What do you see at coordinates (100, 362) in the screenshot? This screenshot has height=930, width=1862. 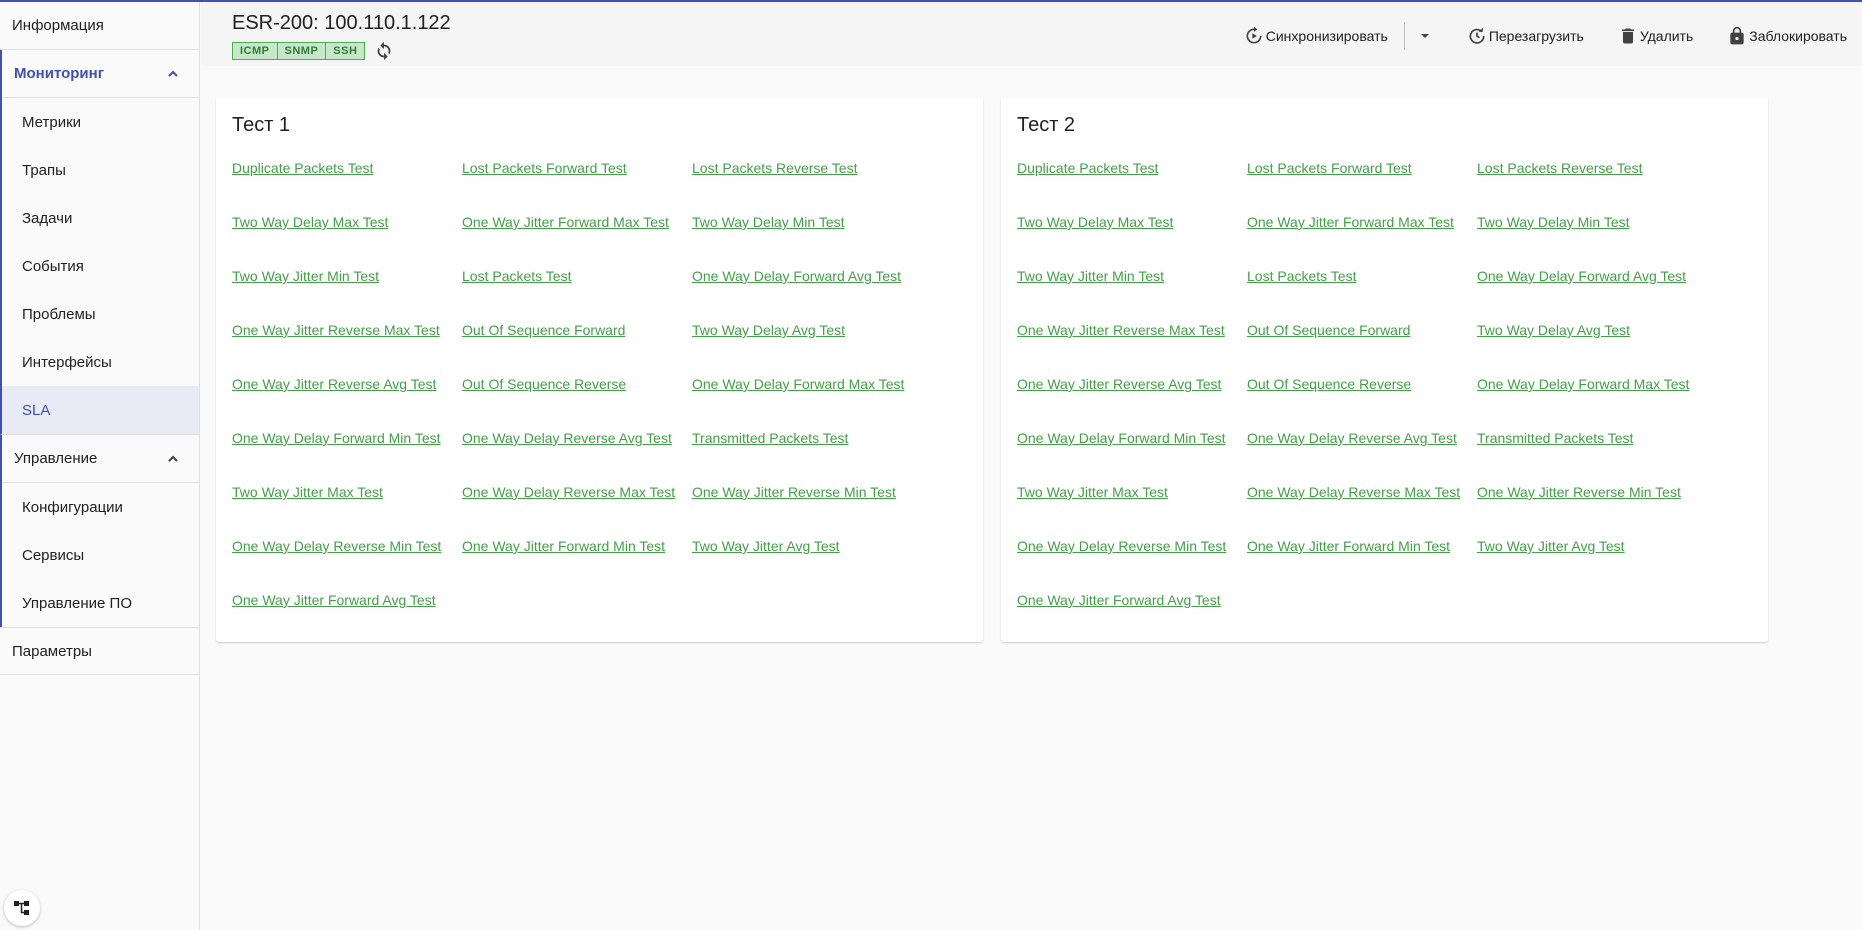 I see `sidebar-item-interfaces: Интерфейсы` at bounding box center [100, 362].